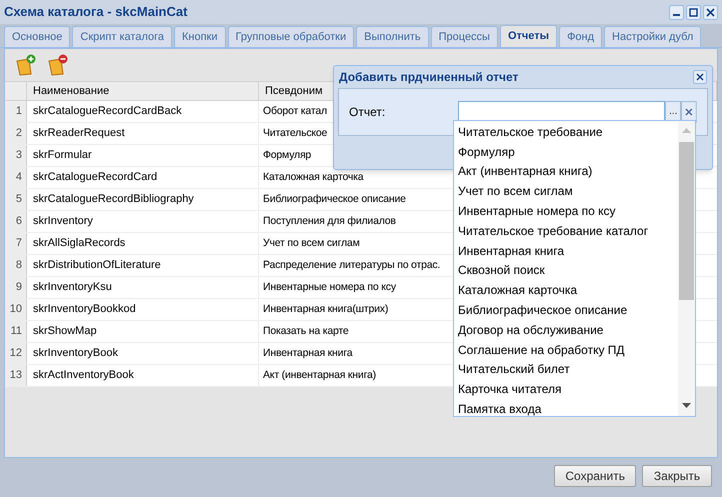  Describe the element at coordinates (529, 36) in the screenshot. I see `tab: Отчеты` at that location.